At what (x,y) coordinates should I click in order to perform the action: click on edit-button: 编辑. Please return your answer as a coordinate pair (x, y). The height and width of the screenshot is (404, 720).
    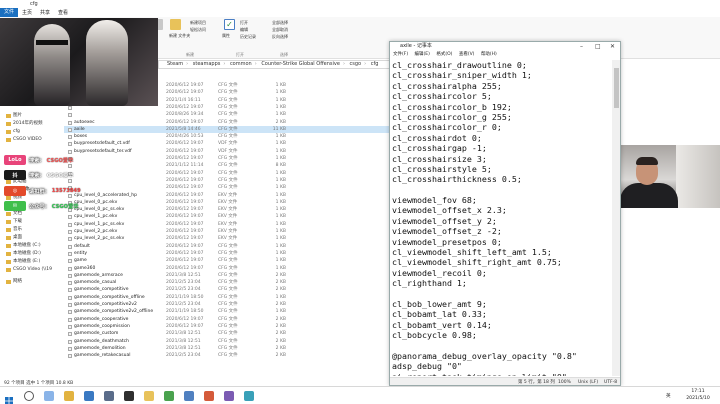
    Looking at the image, I should click on (244, 30).